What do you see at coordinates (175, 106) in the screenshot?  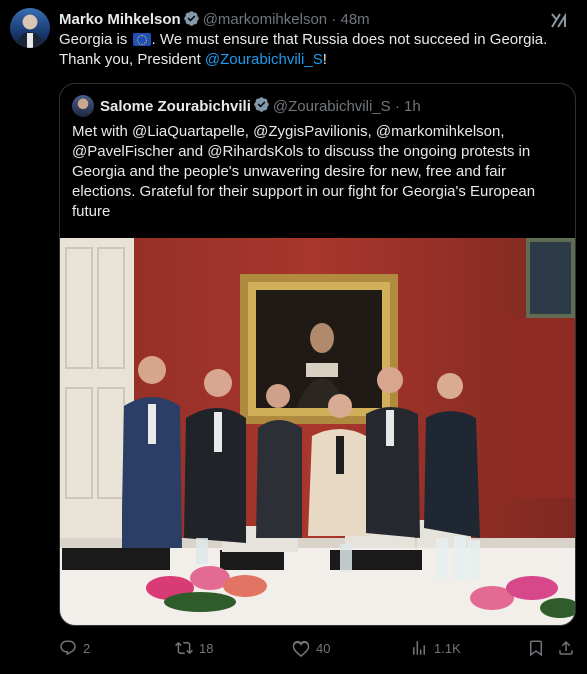 I see `quote-author-name: Salome Zourabichvili` at bounding box center [175, 106].